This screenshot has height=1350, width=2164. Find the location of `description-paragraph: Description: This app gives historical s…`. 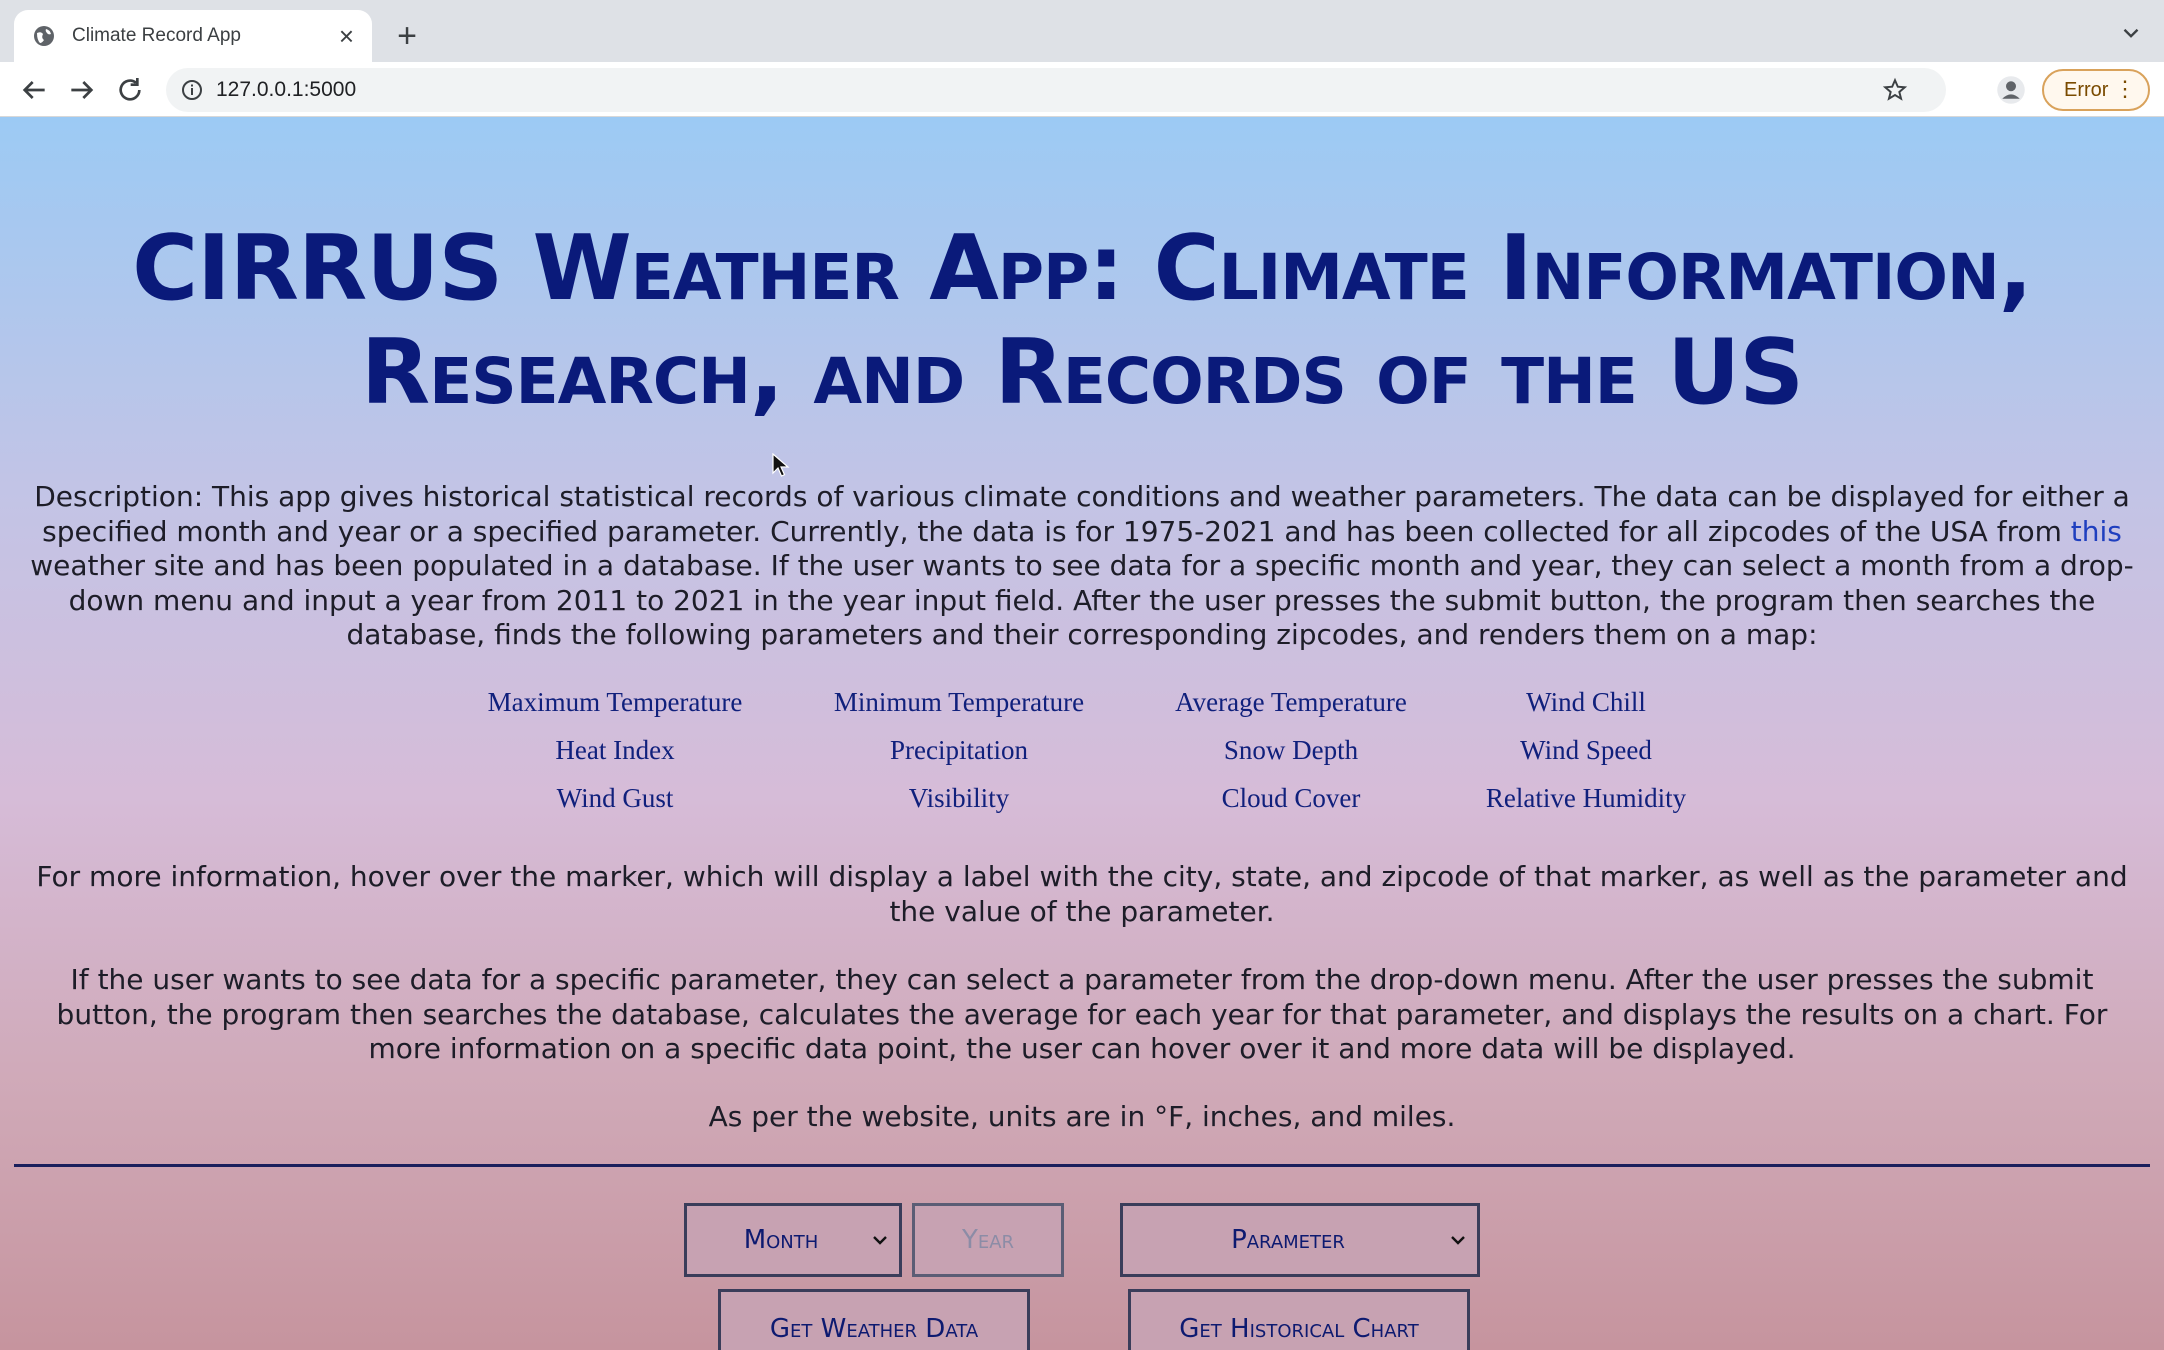

description-paragraph: Description: This app gives historical s… is located at coordinates (1082, 566).